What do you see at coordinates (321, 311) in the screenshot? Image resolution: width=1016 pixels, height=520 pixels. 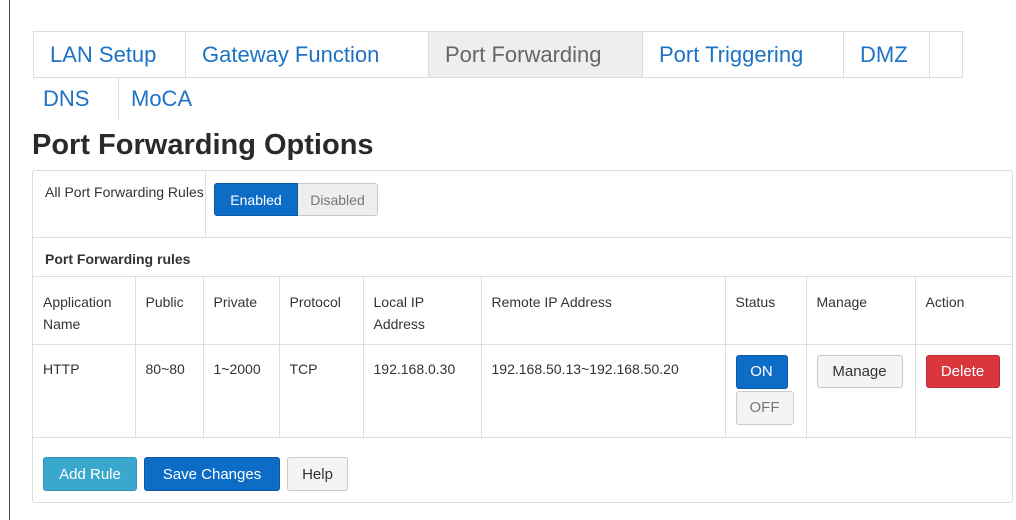 I see `col-header-protocol: Protocol` at bounding box center [321, 311].